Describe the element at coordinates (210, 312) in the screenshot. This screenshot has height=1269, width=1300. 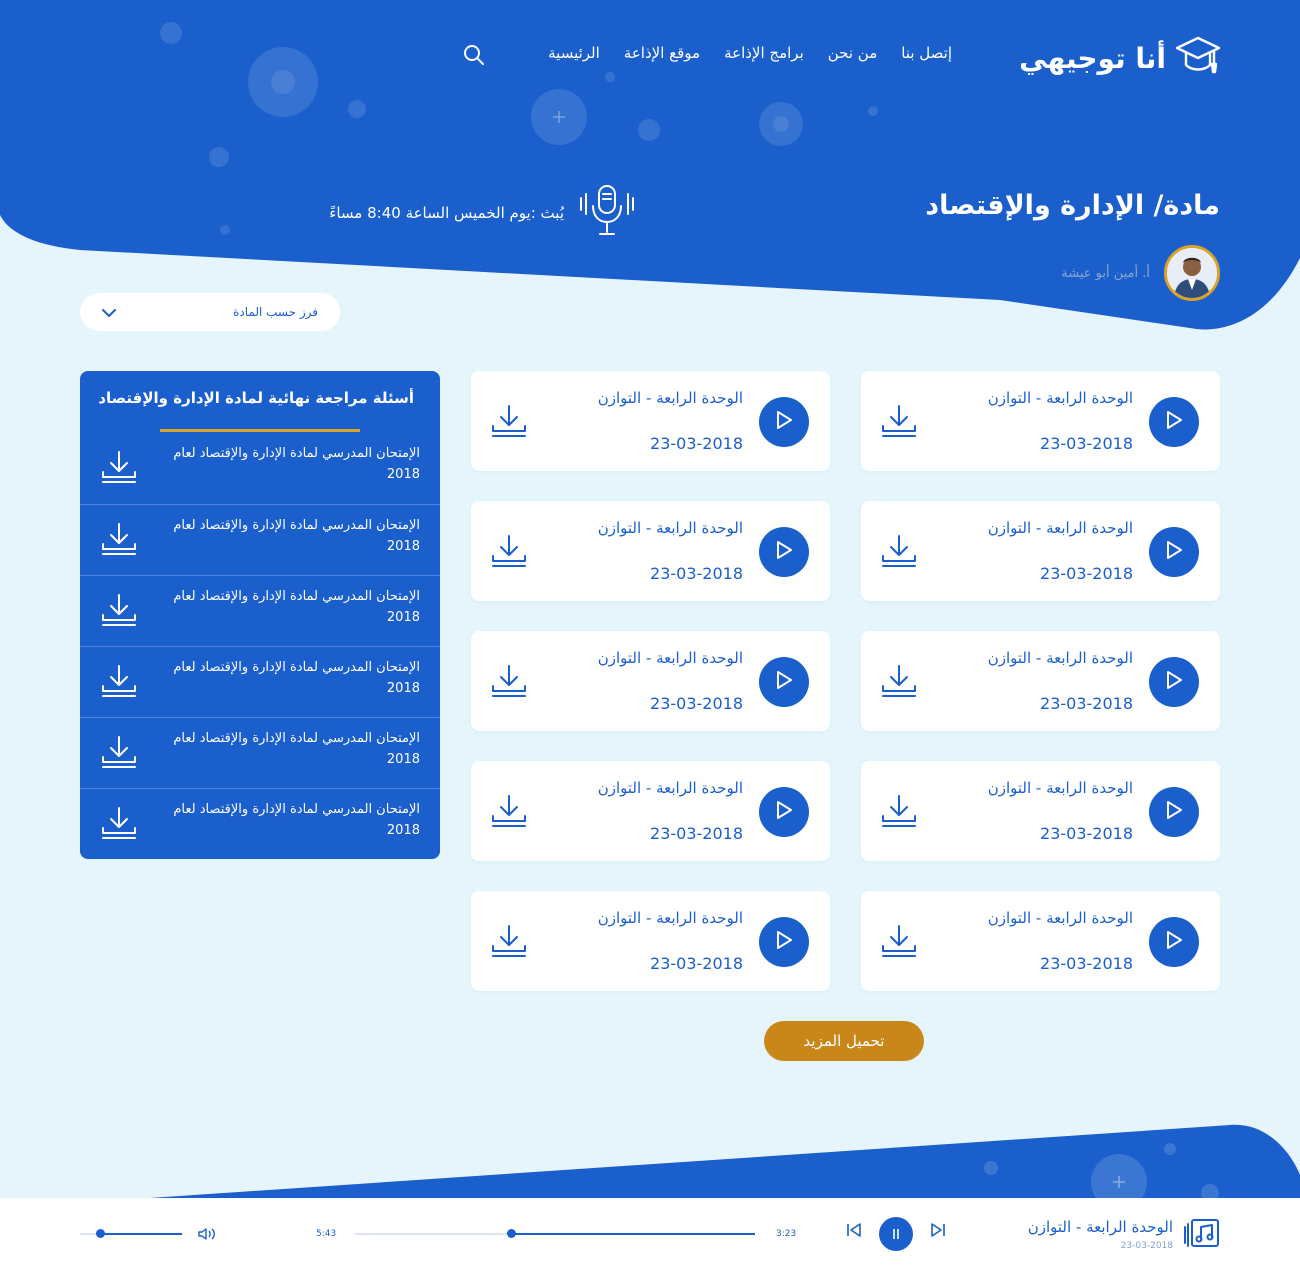
I see `subject-sort-dropdown: فرز حسب المادة` at that location.